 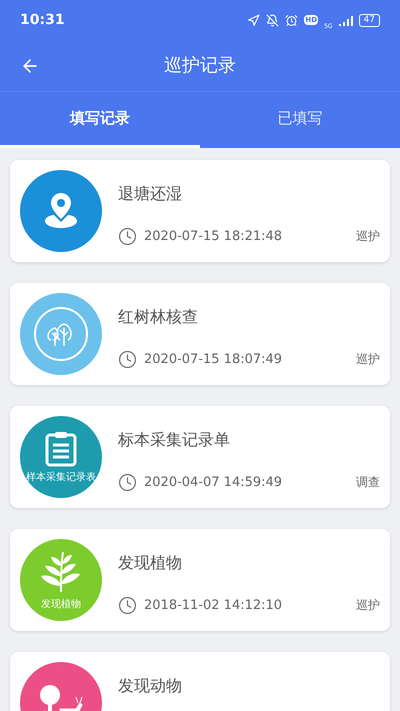 What do you see at coordinates (200, 334) in the screenshot?
I see `record-card: 红树林核查 2020-07-15 18:07:49 巡护` at bounding box center [200, 334].